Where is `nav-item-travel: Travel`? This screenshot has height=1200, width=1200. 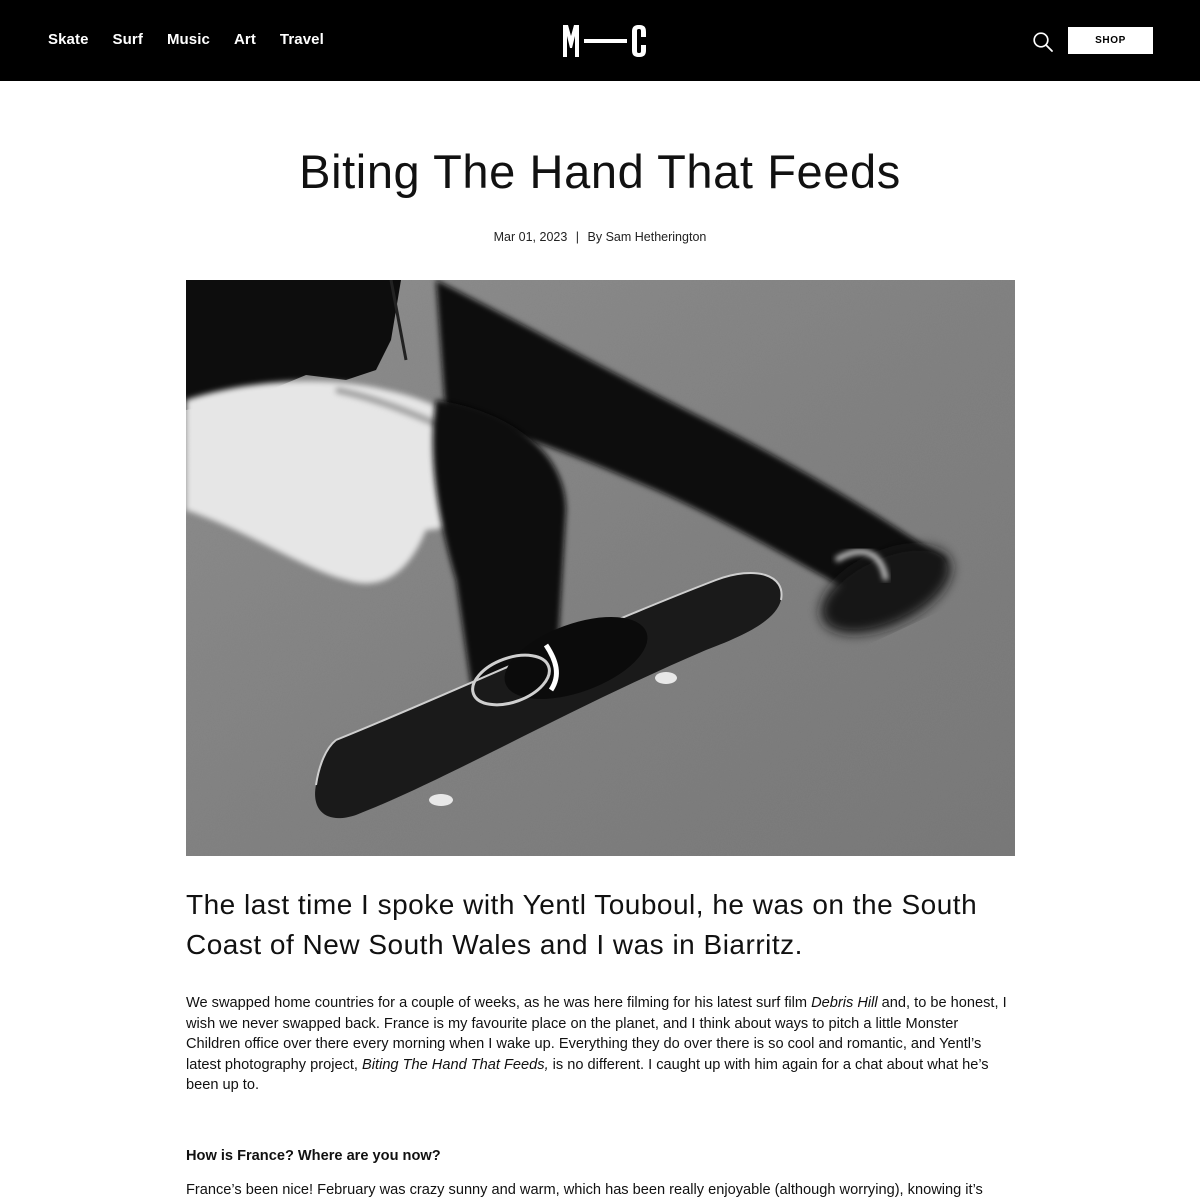 nav-item-travel: Travel is located at coordinates (302, 40).